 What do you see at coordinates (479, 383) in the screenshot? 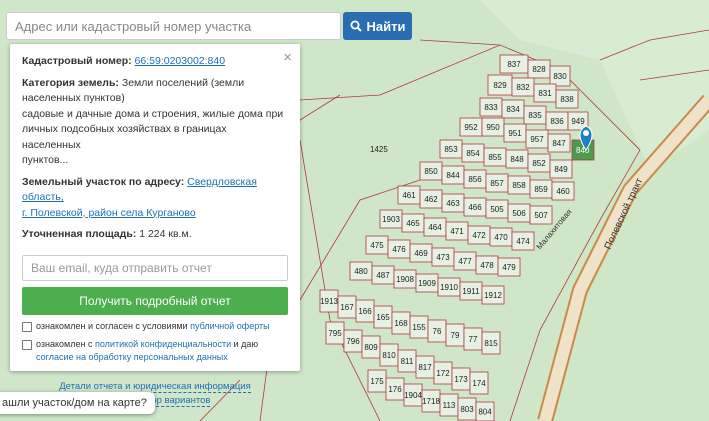
I see `parcel-label: 174` at bounding box center [479, 383].